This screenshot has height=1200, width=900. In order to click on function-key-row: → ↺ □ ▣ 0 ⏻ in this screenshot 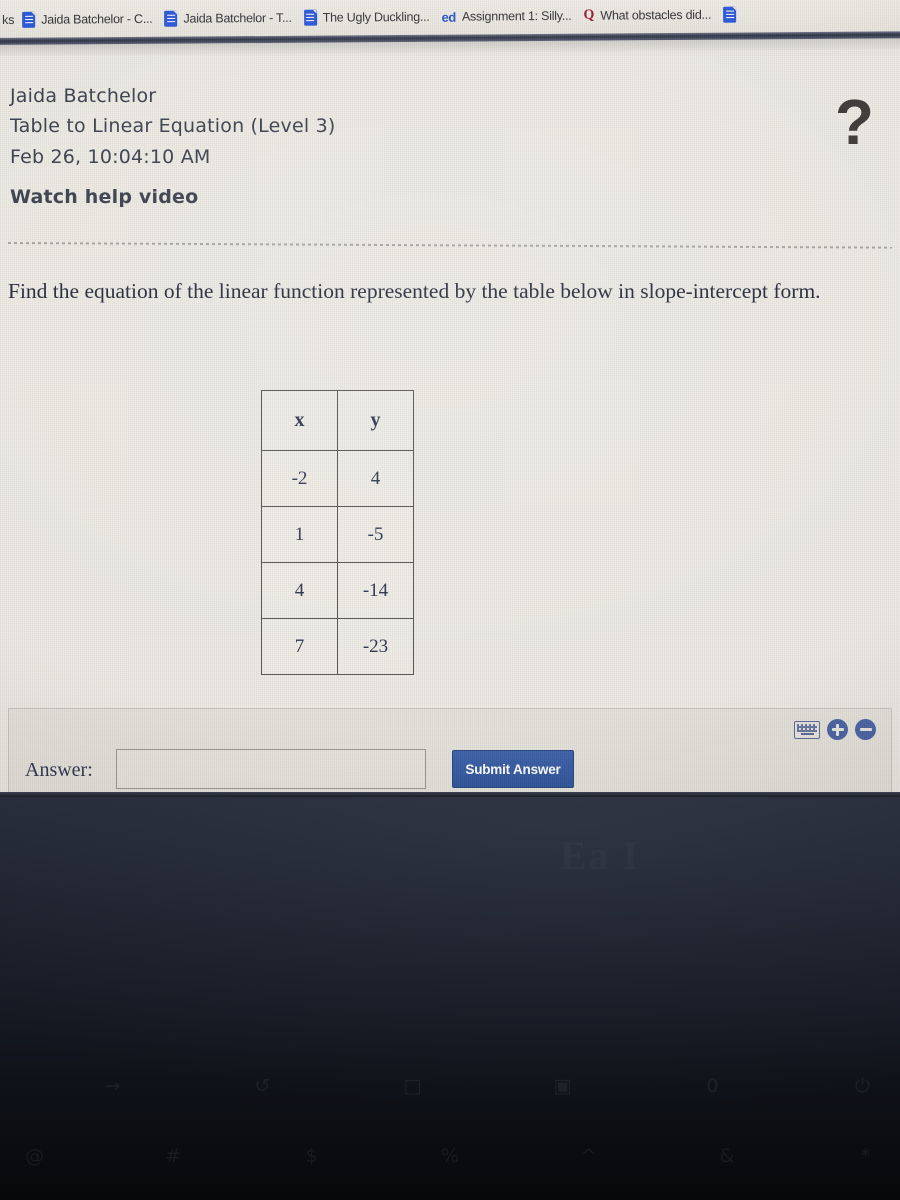, I will do `click(450, 1086)`.